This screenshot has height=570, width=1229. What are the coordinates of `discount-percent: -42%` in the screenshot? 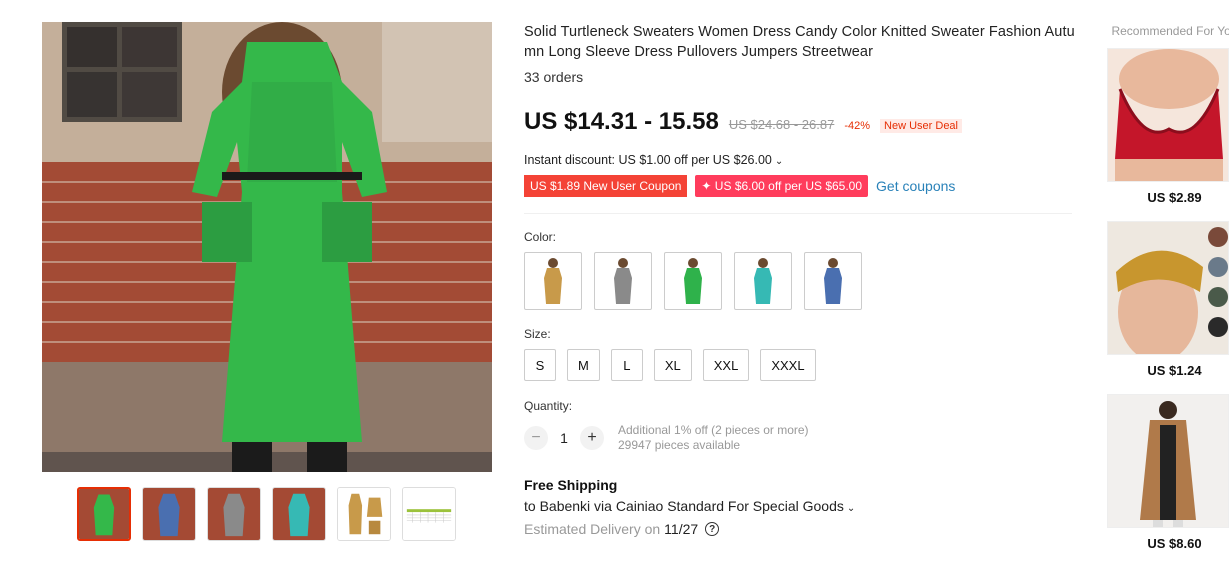 It's located at (857, 126).